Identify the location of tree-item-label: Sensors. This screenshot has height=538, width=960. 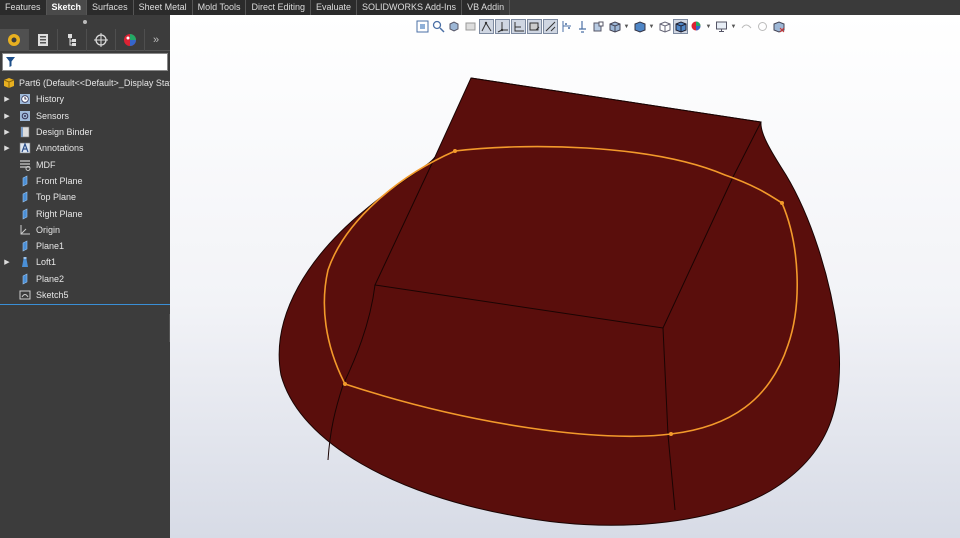
(53, 115).